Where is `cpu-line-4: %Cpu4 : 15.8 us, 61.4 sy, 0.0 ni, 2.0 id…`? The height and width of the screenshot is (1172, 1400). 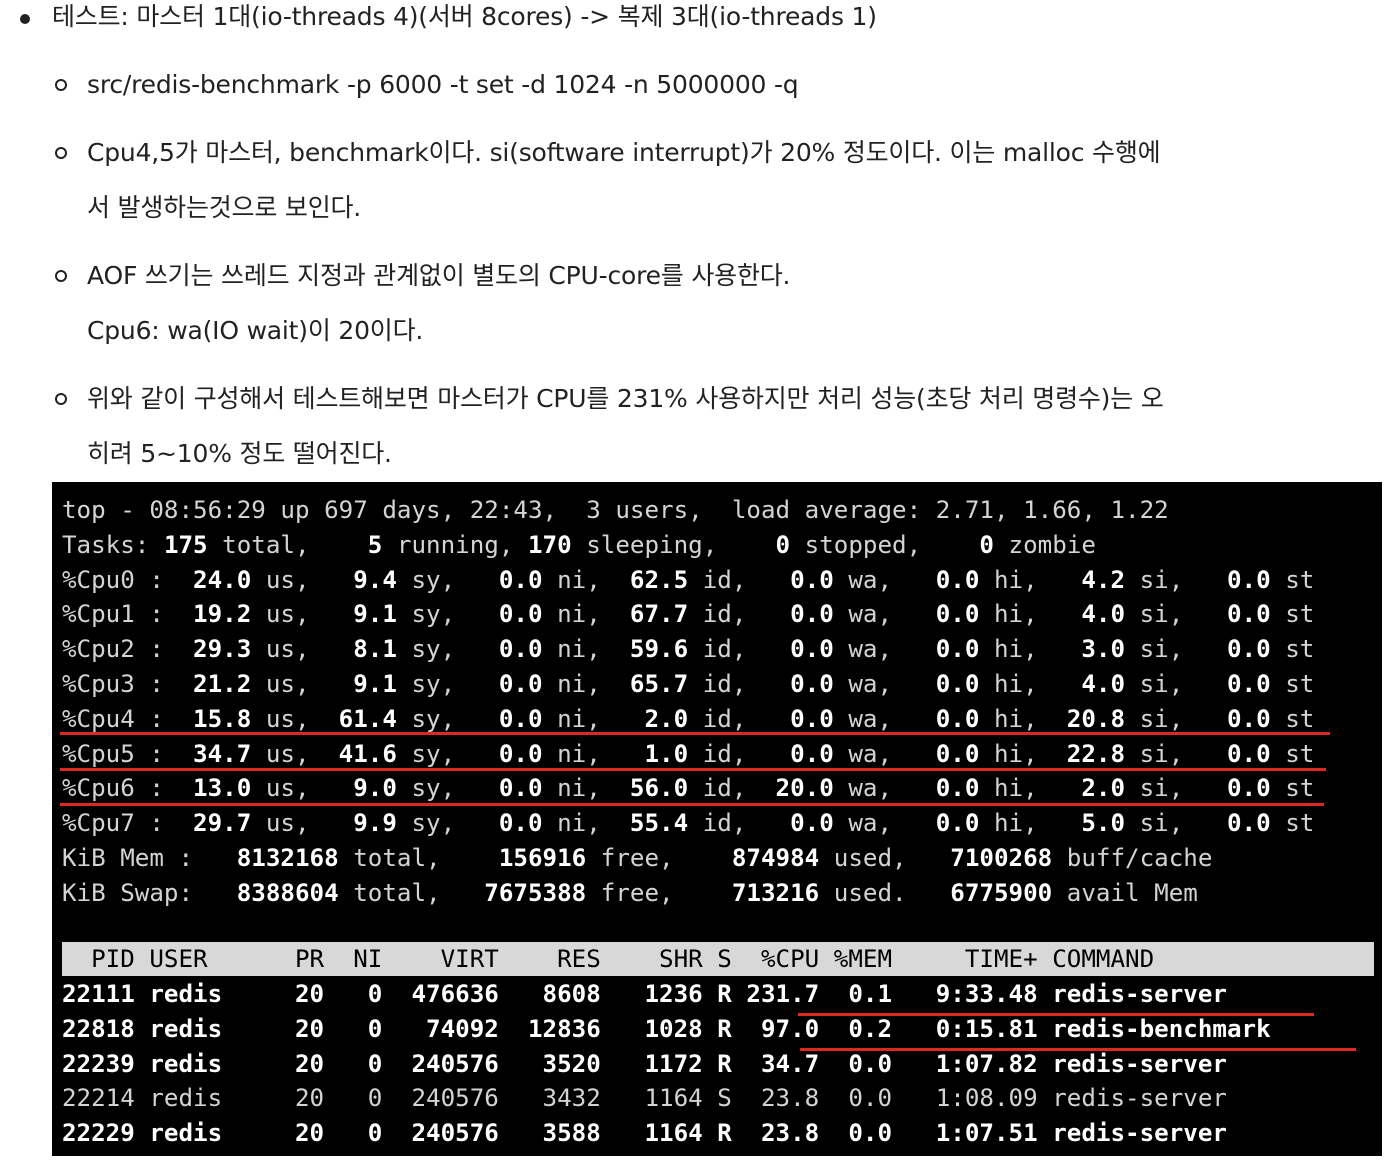 cpu-line-4: %Cpu4 : 15.8 us, 61.4 sy, 0.0 ni, 2.0 id… is located at coordinates (688, 718).